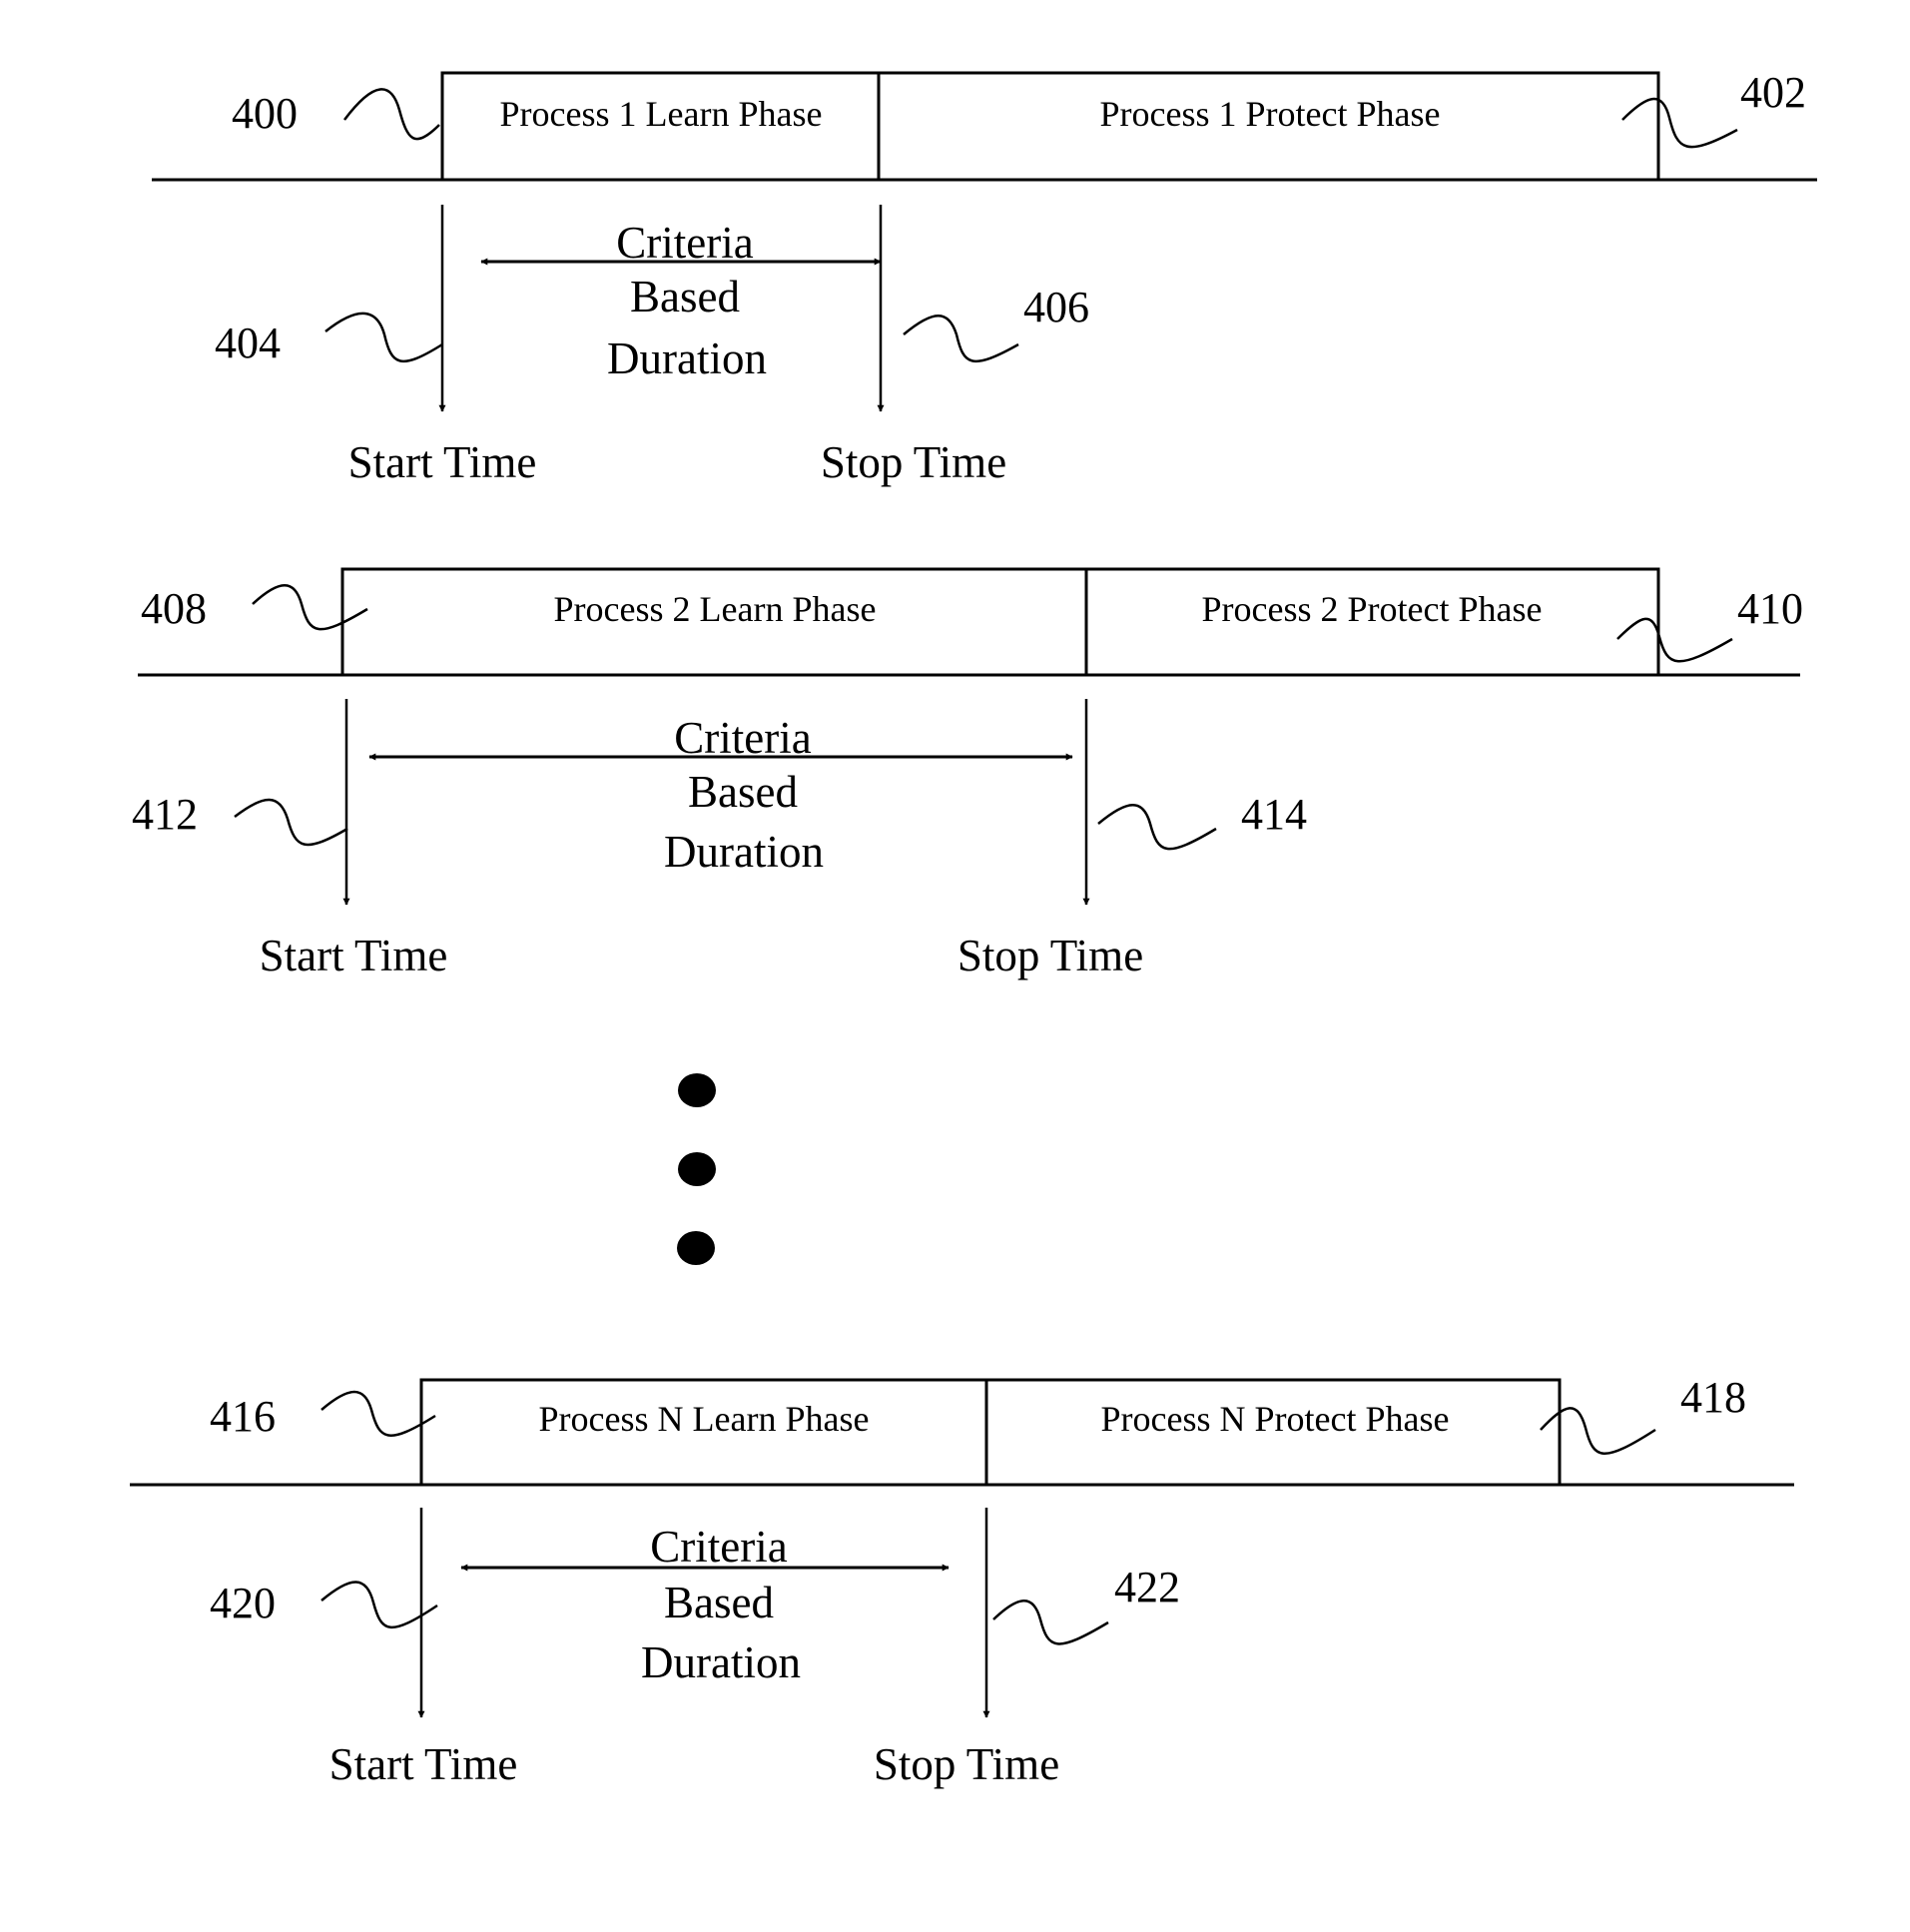 The image size is (1910, 1932). Describe the element at coordinates (1275, 1419) in the screenshot. I see `protect-phase-label: Process N Protect Phase` at that location.